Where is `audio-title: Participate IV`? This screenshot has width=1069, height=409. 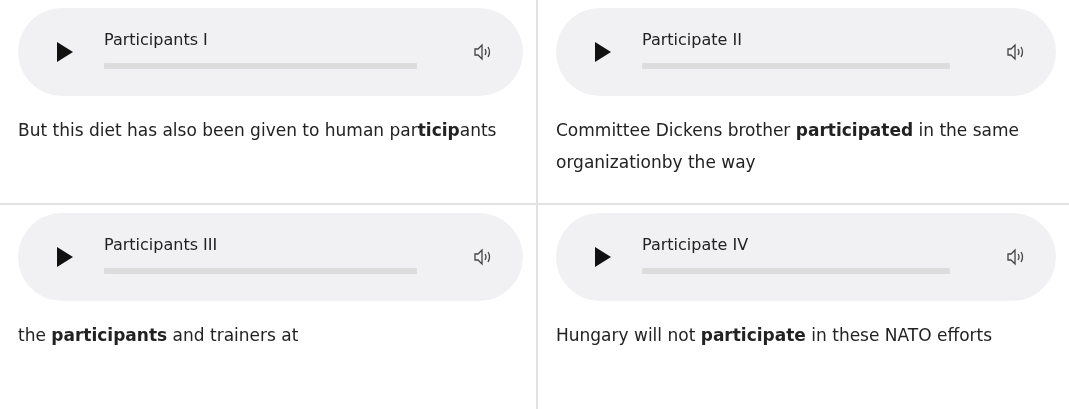 audio-title: Participate IV is located at coordinates (696, 244).